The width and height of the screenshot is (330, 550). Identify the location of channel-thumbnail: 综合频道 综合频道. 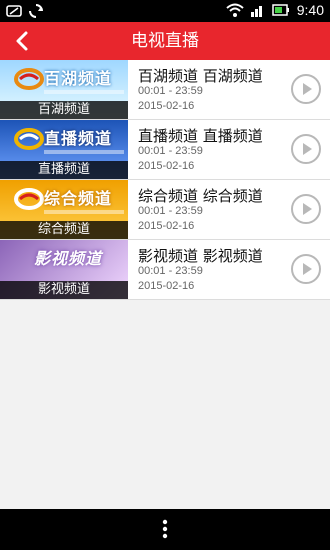
(64, 209).